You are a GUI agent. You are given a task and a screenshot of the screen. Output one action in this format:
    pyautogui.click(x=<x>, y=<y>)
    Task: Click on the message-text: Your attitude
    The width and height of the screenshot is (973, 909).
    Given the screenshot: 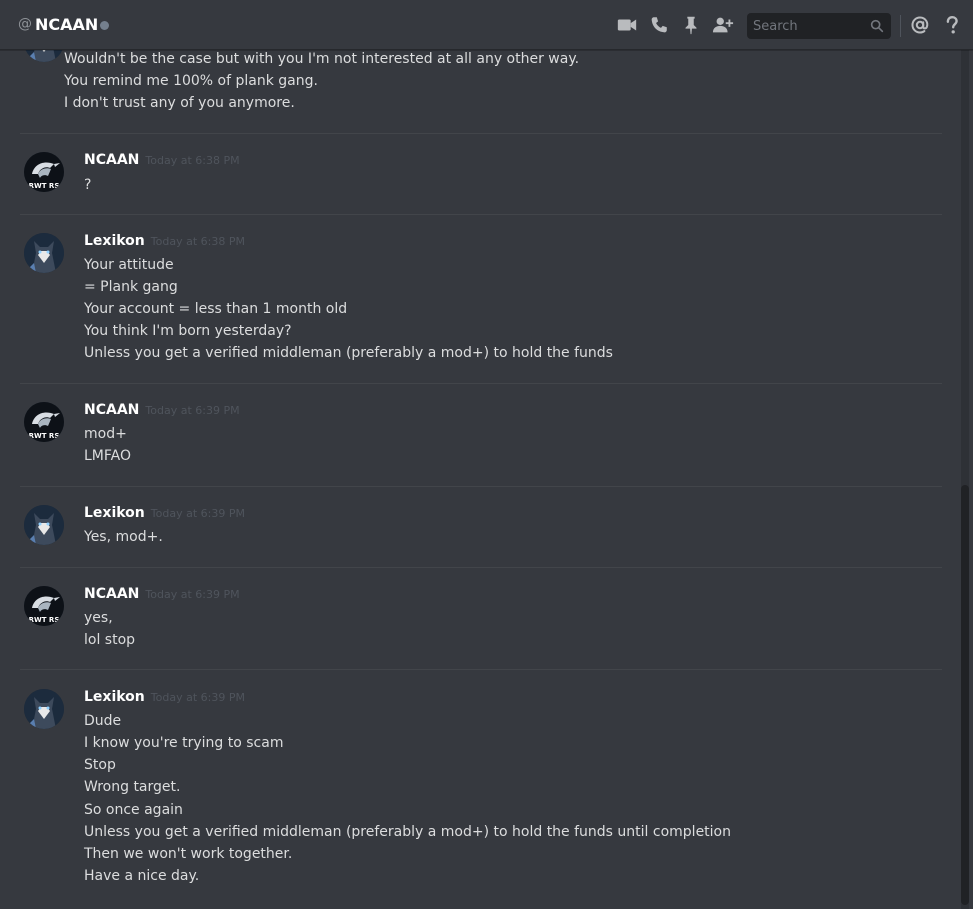 What is the action you would take?
    pyautogui.click(x=129, y=265)
    